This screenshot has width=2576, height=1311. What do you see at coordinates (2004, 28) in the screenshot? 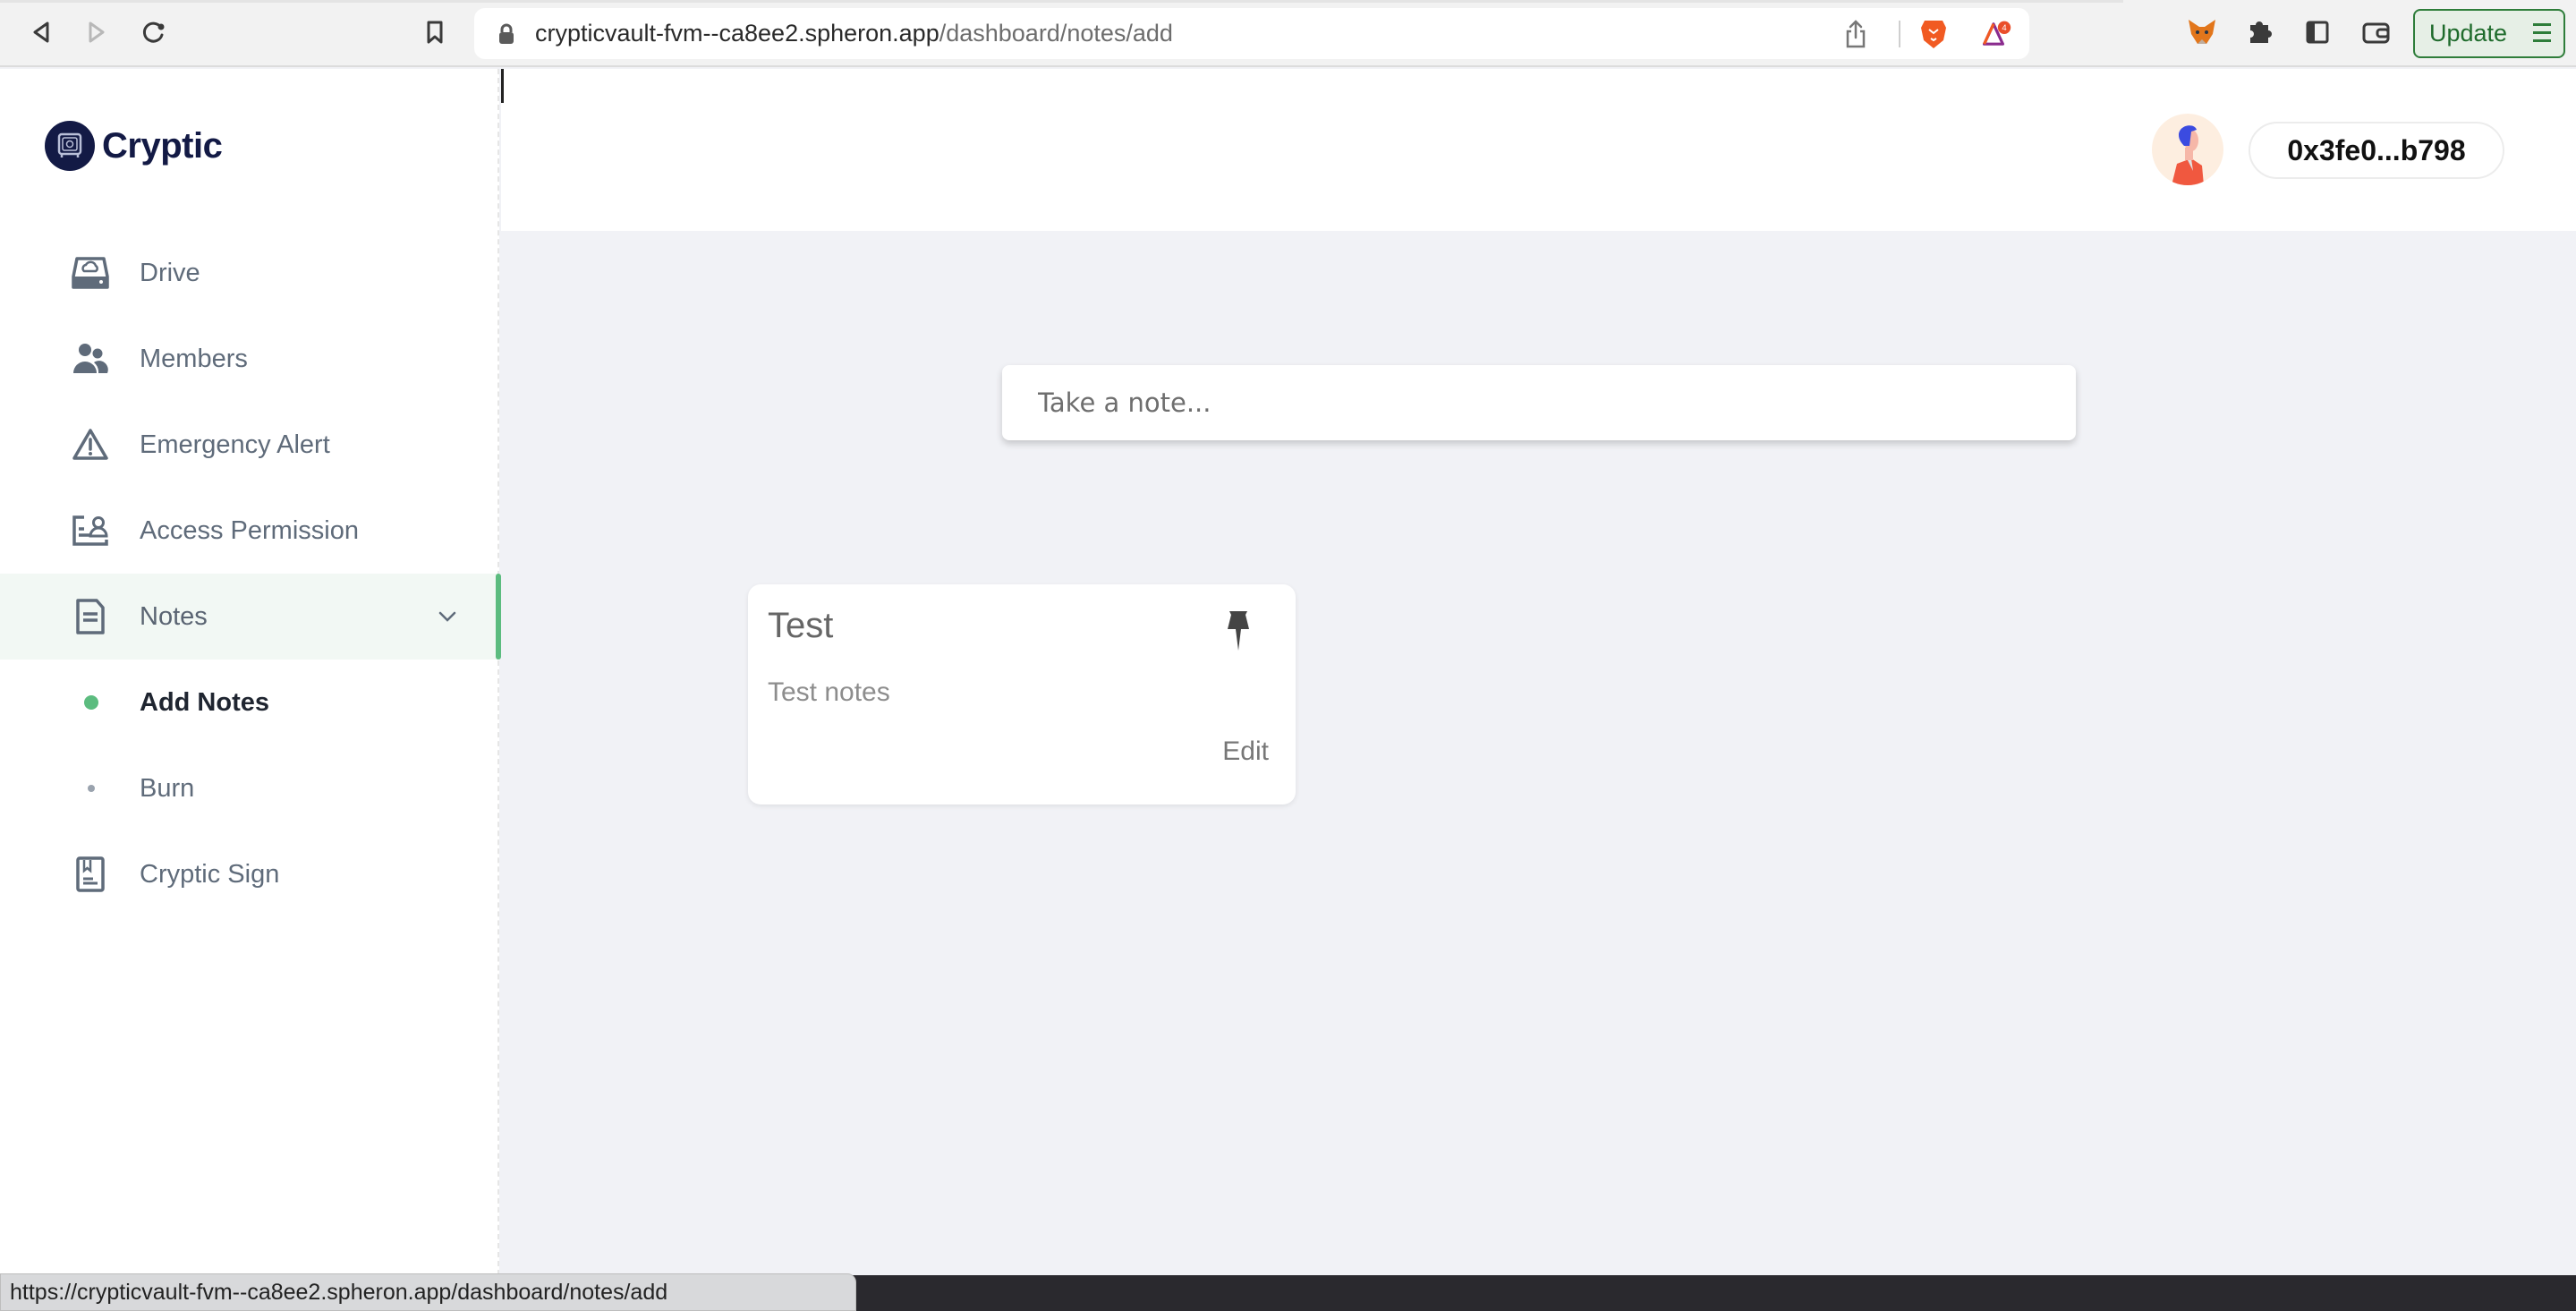
I see `rewards-badge-count: 4` at bounding box center [2004, 28].